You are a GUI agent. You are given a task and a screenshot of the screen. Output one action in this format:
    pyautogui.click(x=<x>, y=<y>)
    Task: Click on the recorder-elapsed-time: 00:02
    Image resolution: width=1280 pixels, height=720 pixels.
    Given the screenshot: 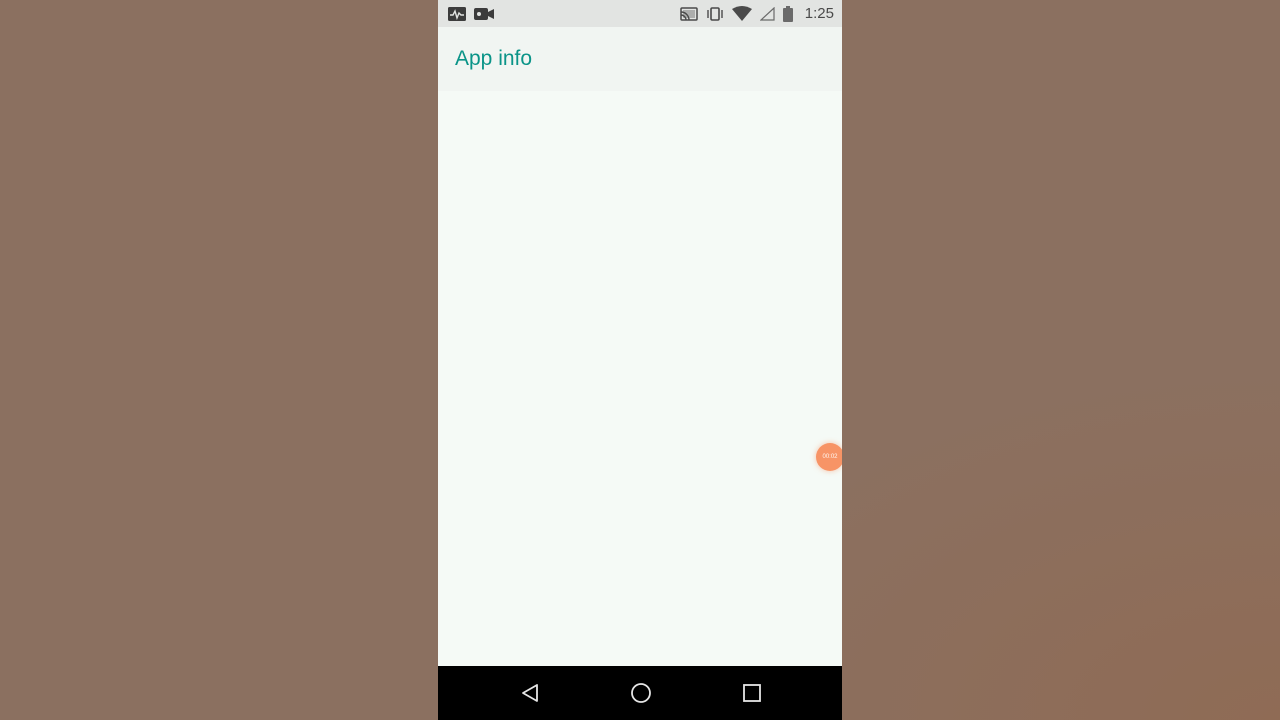 What is the action you would take?
    pyautogui.click(x=830, y=457)
    